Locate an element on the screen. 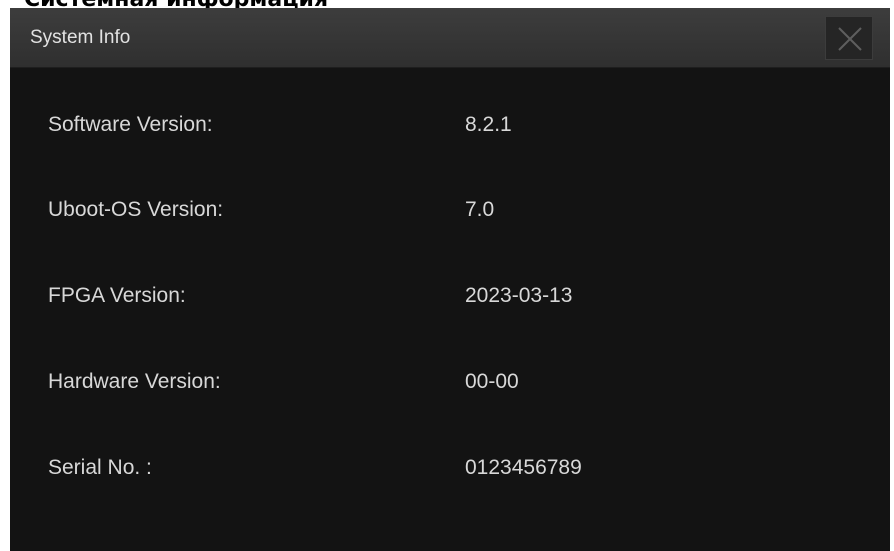 The width and height of the screenshot is (894, 551). serial-number-value: 0123456789 is located at coordinates (523, 467).